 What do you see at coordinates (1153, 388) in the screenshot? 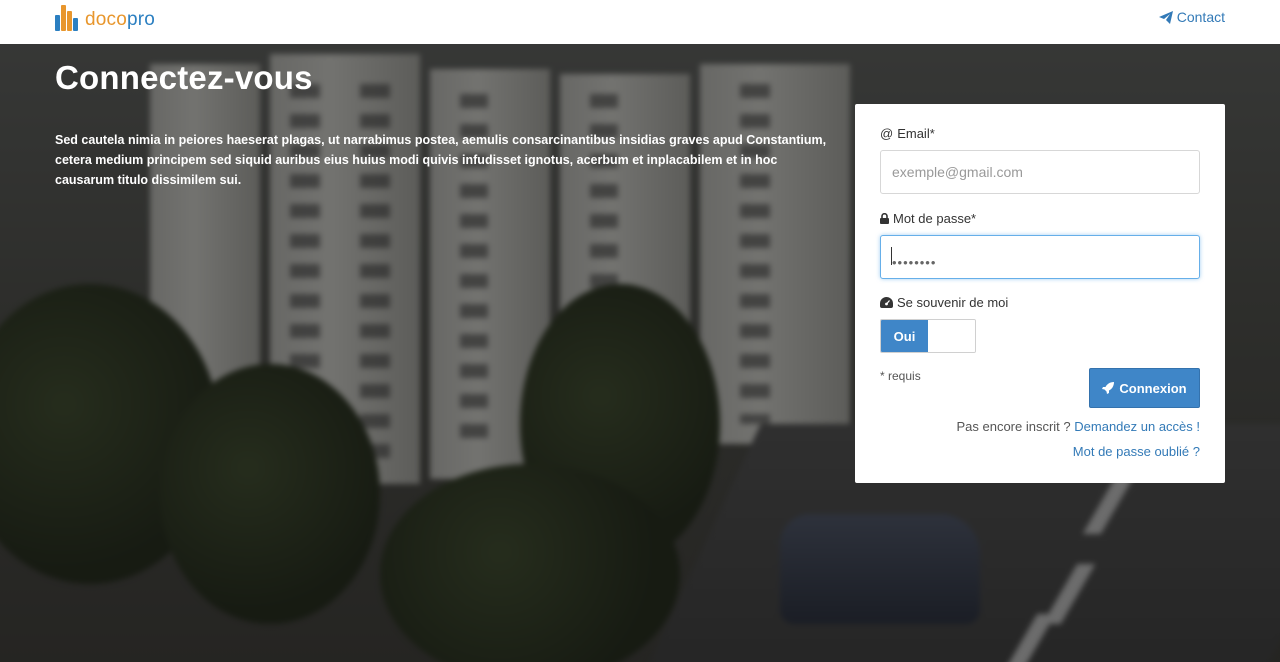
I see `login-button-label: Connexion` at bounding box center [1153, 388].